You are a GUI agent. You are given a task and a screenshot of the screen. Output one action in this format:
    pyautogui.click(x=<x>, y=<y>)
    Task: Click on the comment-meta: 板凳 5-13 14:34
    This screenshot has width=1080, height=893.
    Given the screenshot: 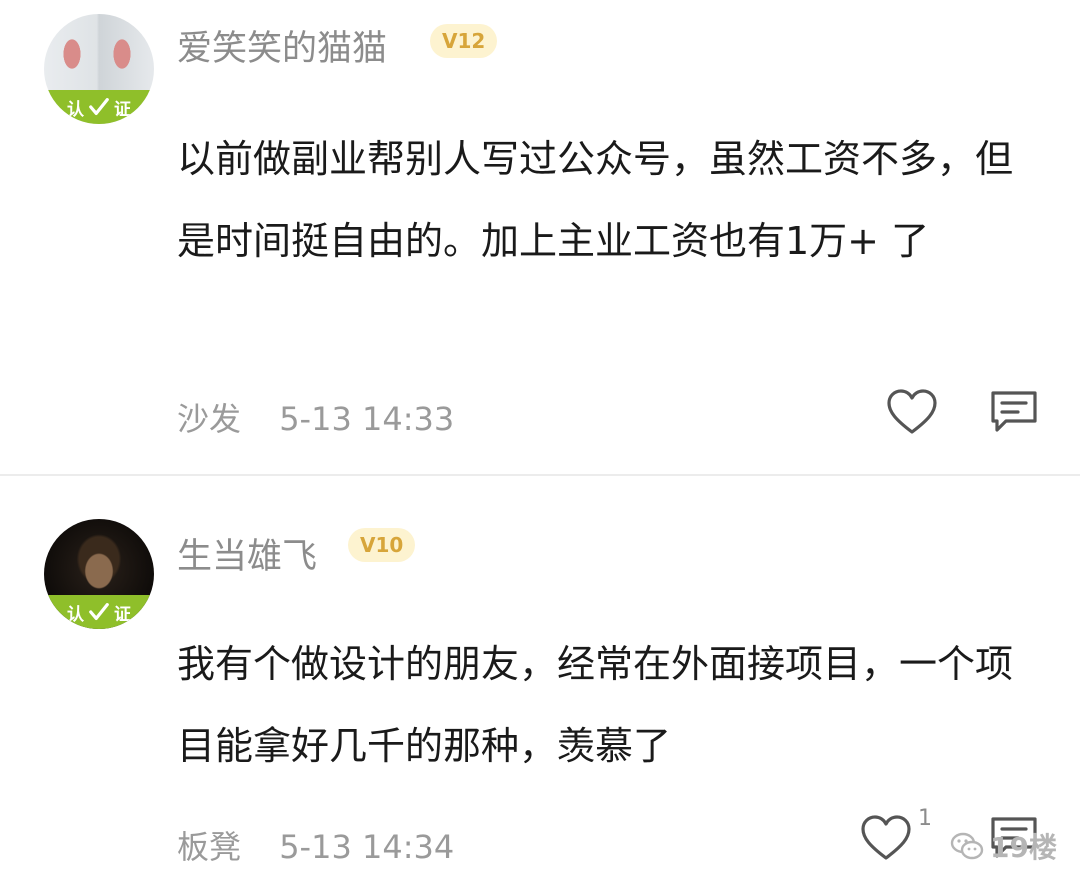 What is the action you would take?
    pyautogui.click(x=315, y=845)
    